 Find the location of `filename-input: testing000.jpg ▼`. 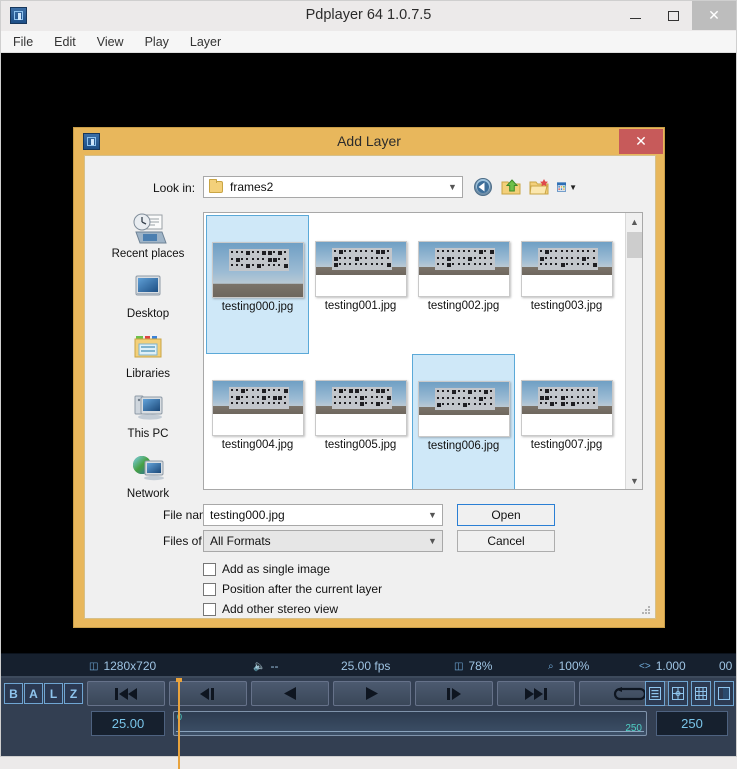

filename-input: testing000.jpg ▼ is located at coordinates (323, 515).